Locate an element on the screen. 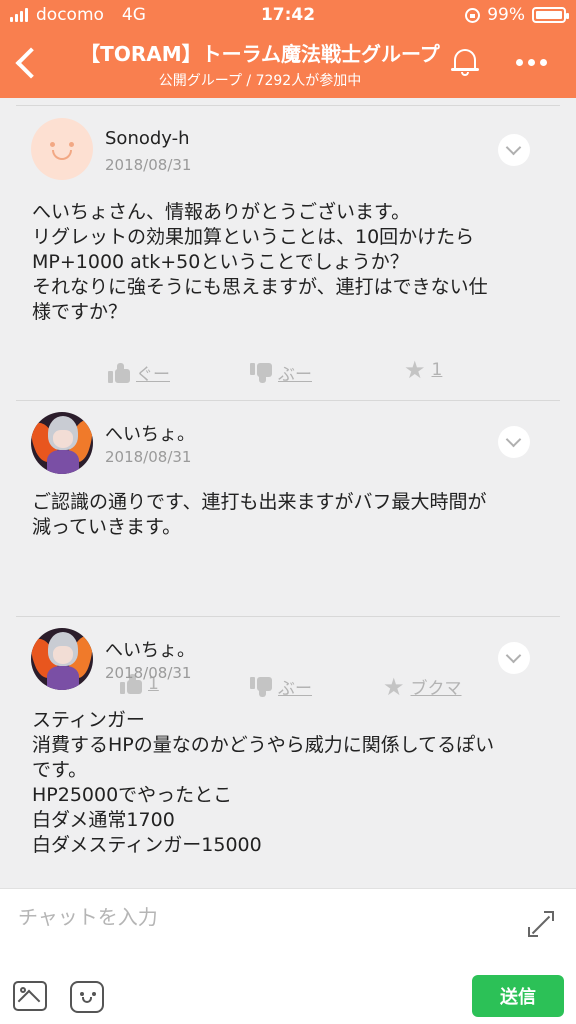 This screenshot has height=1024, width=576. image-icon is located at coordinates (30, 997).